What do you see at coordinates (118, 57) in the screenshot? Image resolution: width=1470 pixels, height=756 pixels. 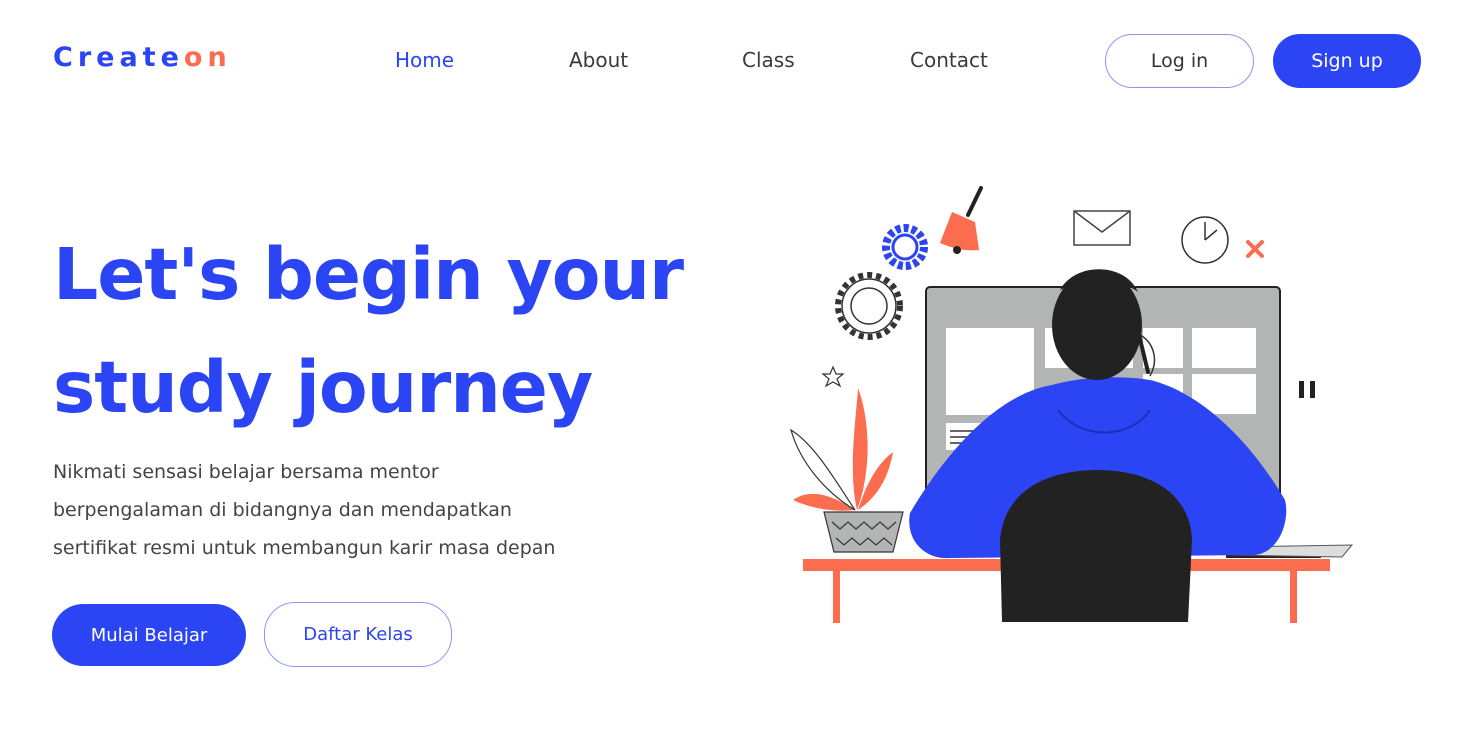 I see `brand-name-main: Create` at bounding box center [118, 57].